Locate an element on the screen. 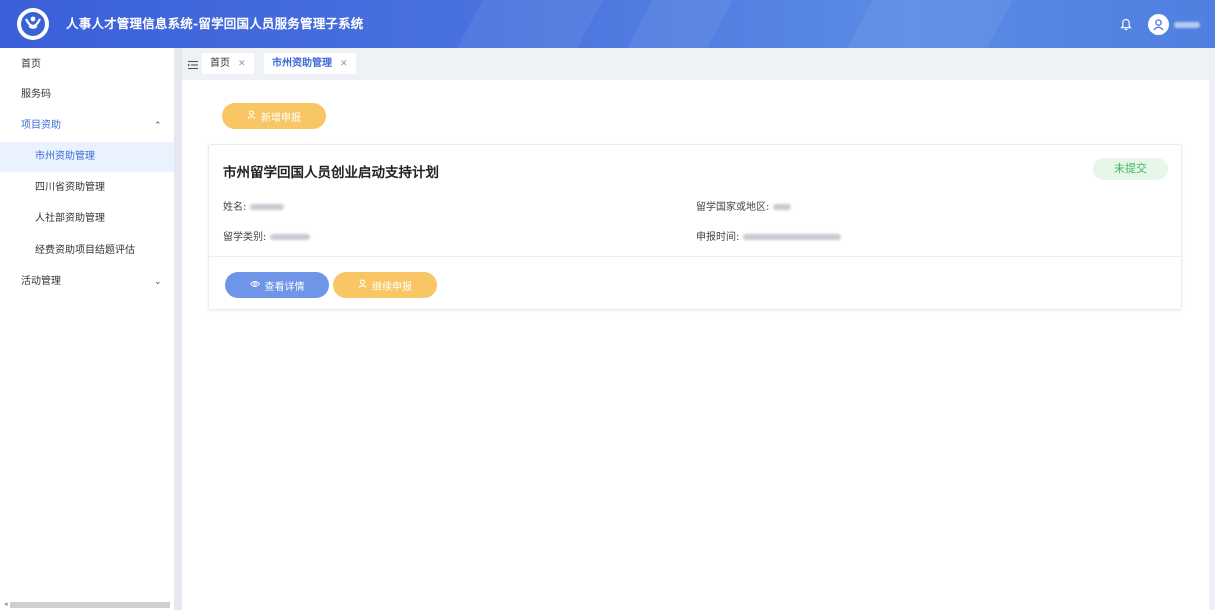  sidebar-horizontal-scrollbar: ◂ ▸ is located at coordinates (94, 604).